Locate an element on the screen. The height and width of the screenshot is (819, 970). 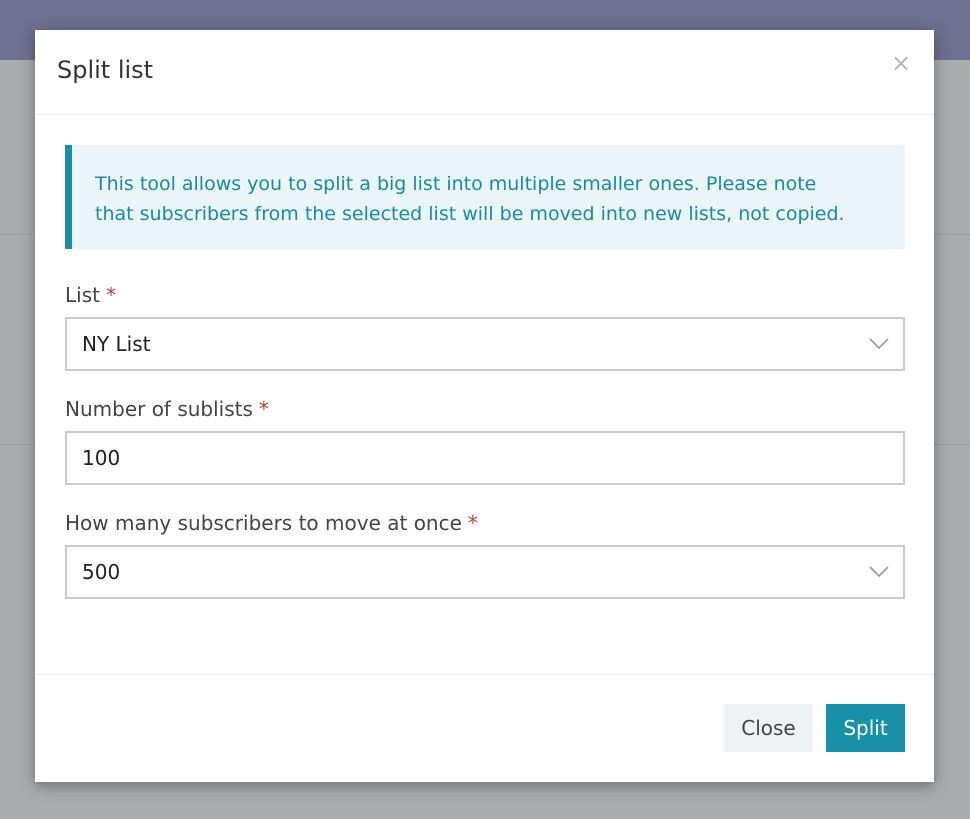
close-button: Close is located at coordinates (768, 728).